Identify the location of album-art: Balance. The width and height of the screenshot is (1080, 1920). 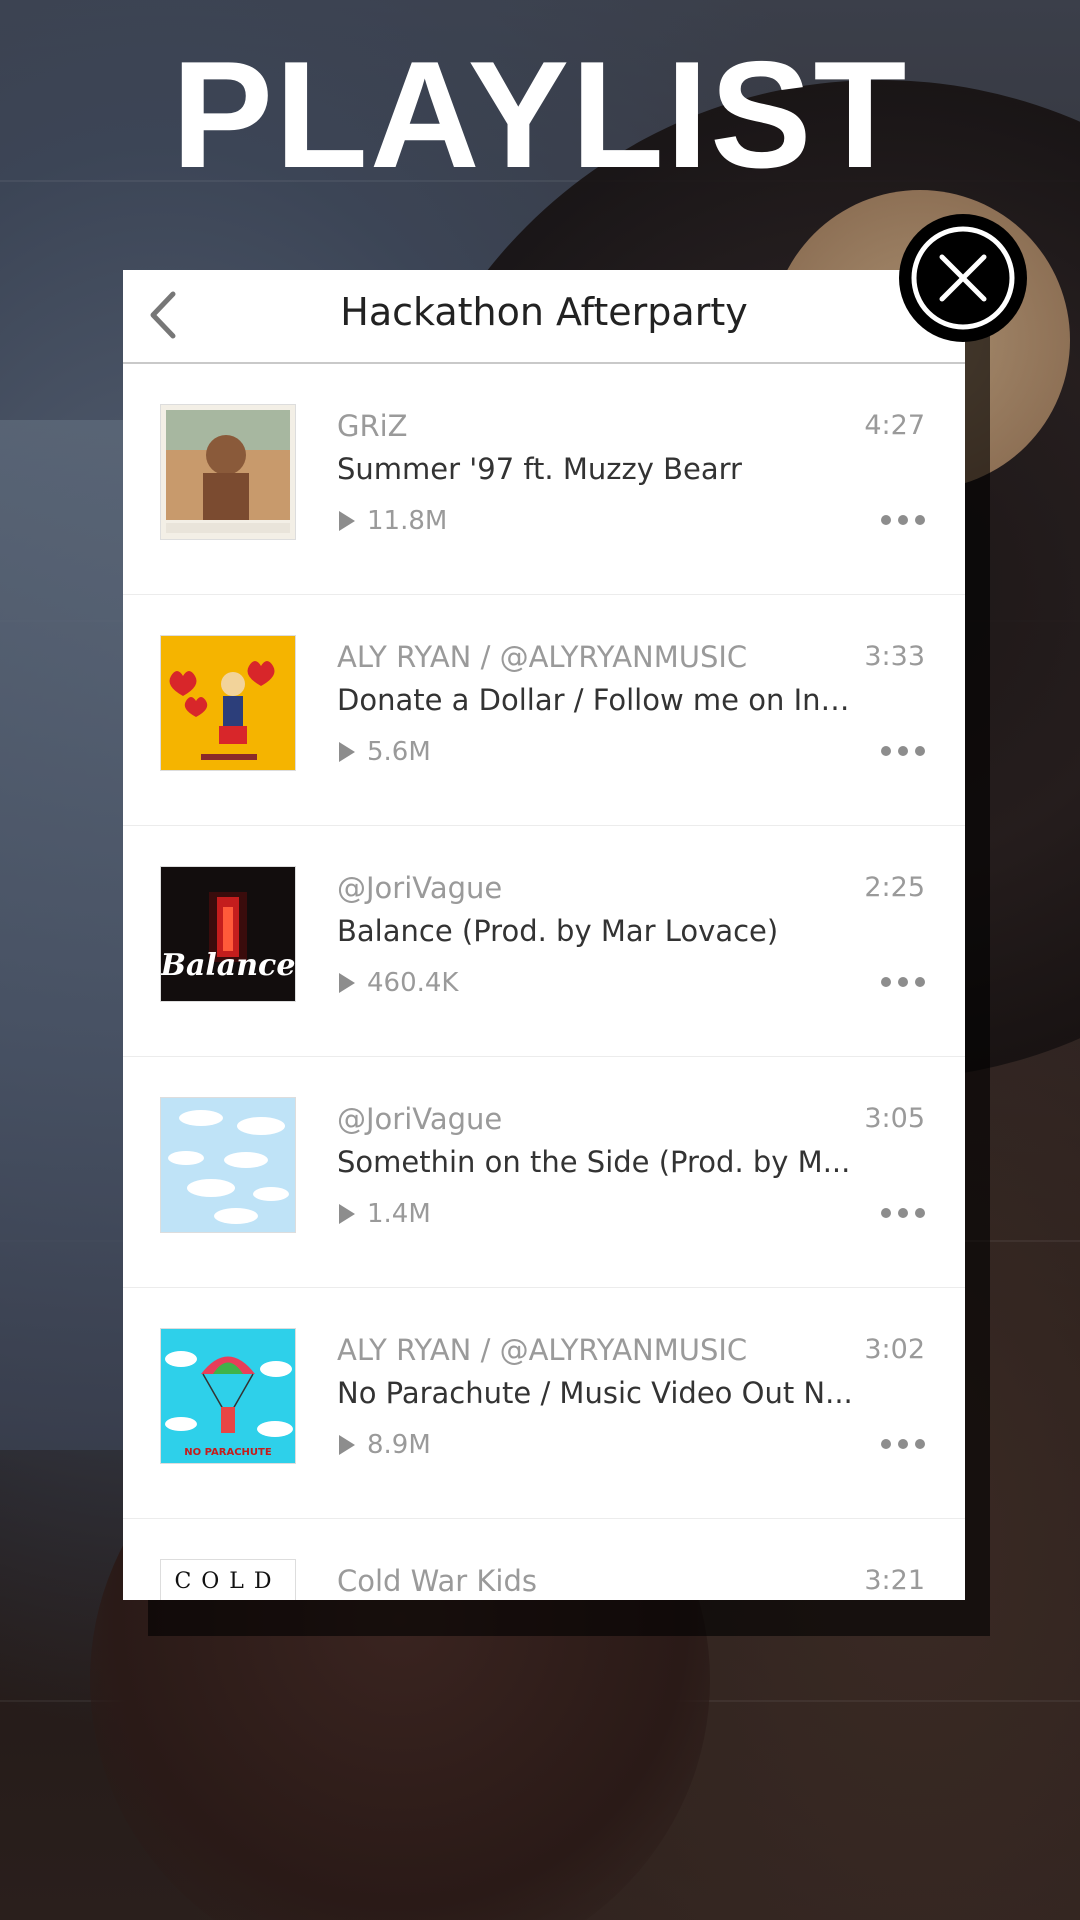
(228, 934).